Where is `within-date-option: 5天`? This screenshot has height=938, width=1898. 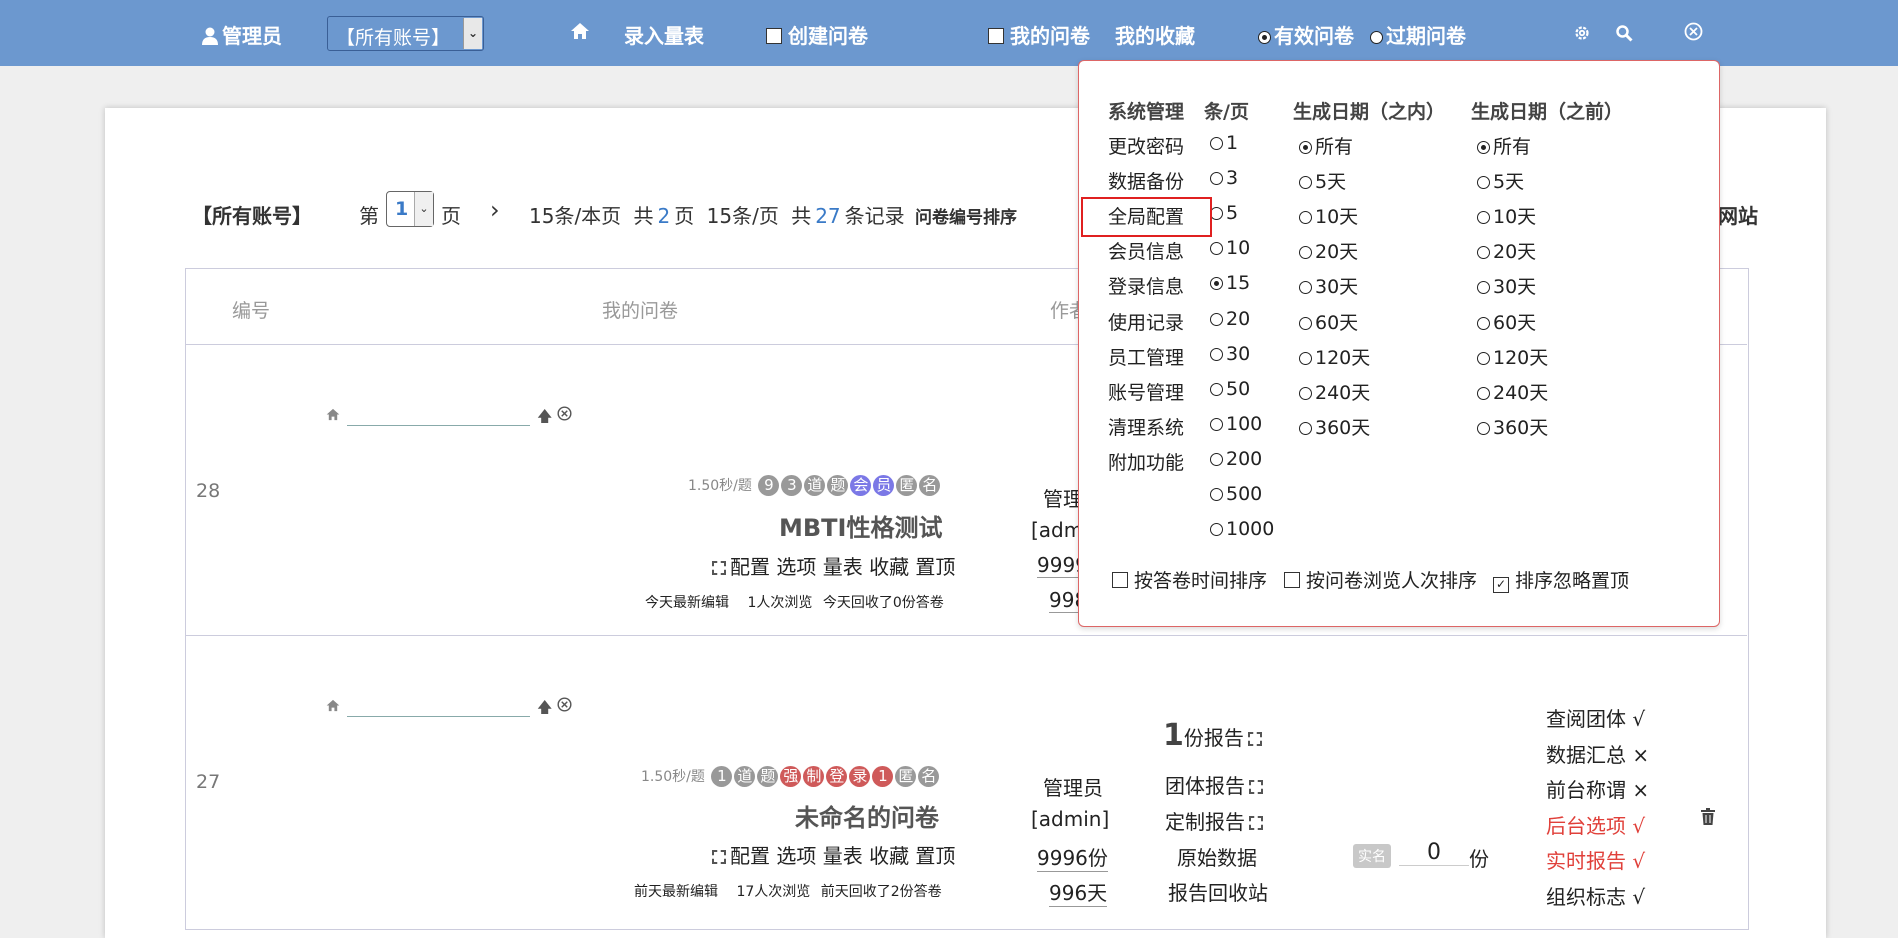
within-date-option: 5天 is located at coordinates (1322, 180).